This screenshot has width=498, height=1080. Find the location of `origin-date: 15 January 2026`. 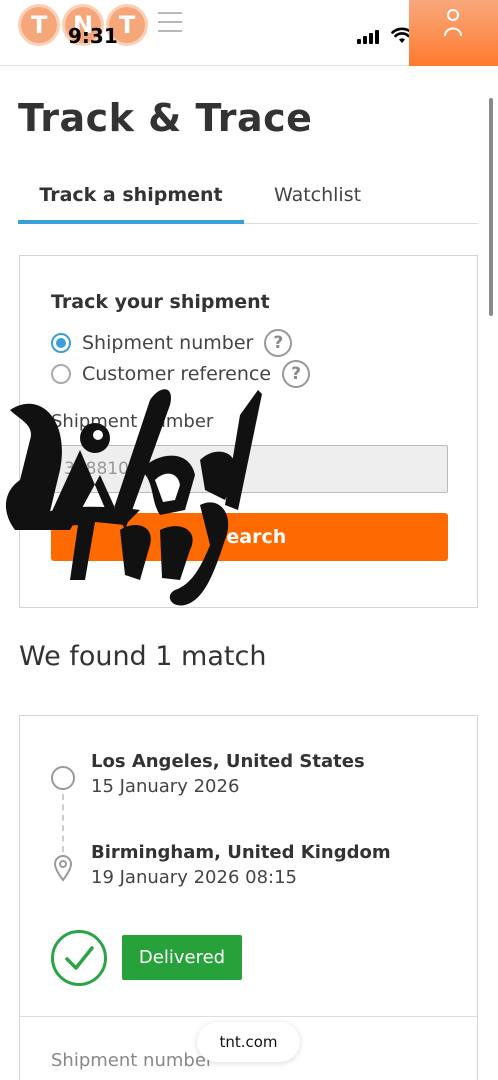

origin-date: 15 January 2026 is located at coordinates (165, 786).